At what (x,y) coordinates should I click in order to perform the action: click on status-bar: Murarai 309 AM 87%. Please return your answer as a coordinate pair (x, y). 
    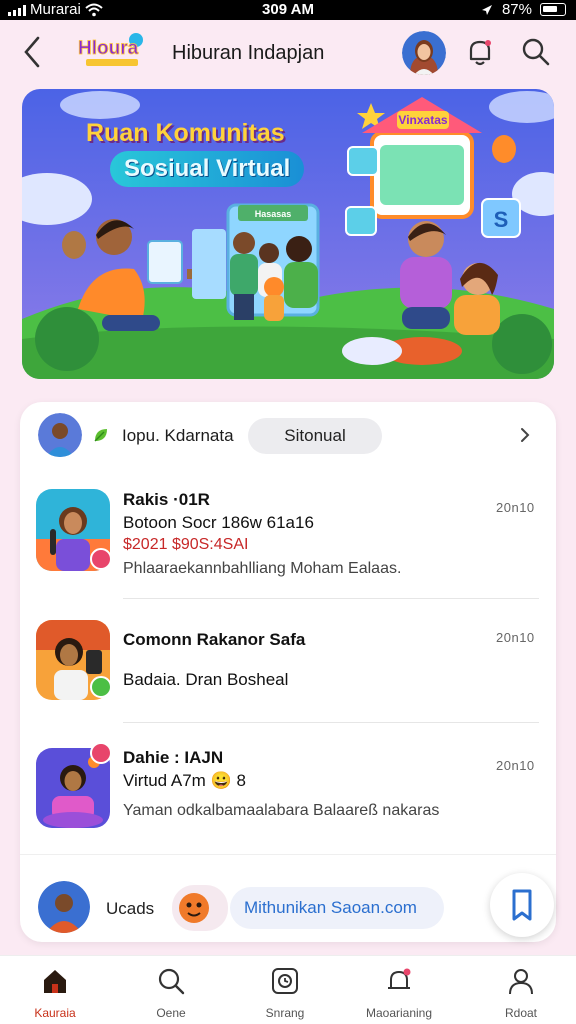
    Looking at the image, I should click on (288, 10).